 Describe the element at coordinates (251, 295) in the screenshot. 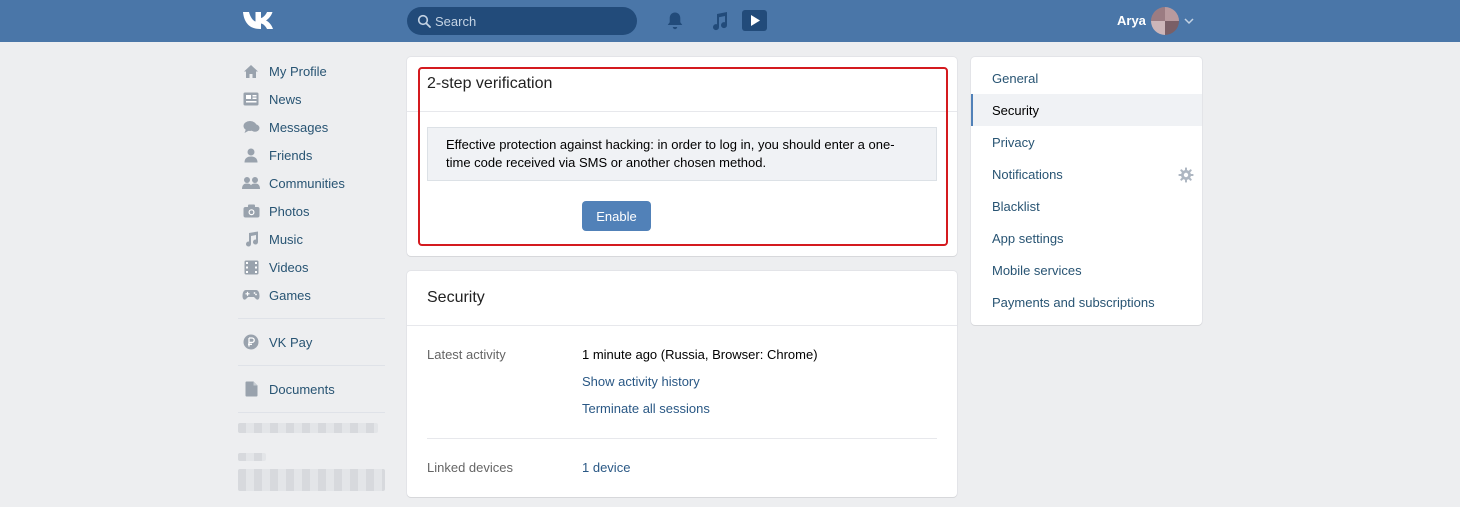

I see `gamepad-icon` at that location.